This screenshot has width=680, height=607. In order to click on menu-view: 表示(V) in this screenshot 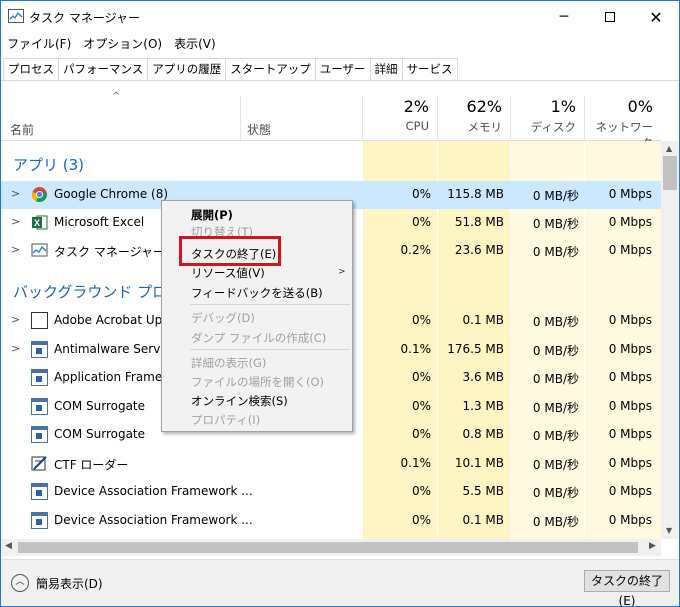, I will do `click(195, 44)`.